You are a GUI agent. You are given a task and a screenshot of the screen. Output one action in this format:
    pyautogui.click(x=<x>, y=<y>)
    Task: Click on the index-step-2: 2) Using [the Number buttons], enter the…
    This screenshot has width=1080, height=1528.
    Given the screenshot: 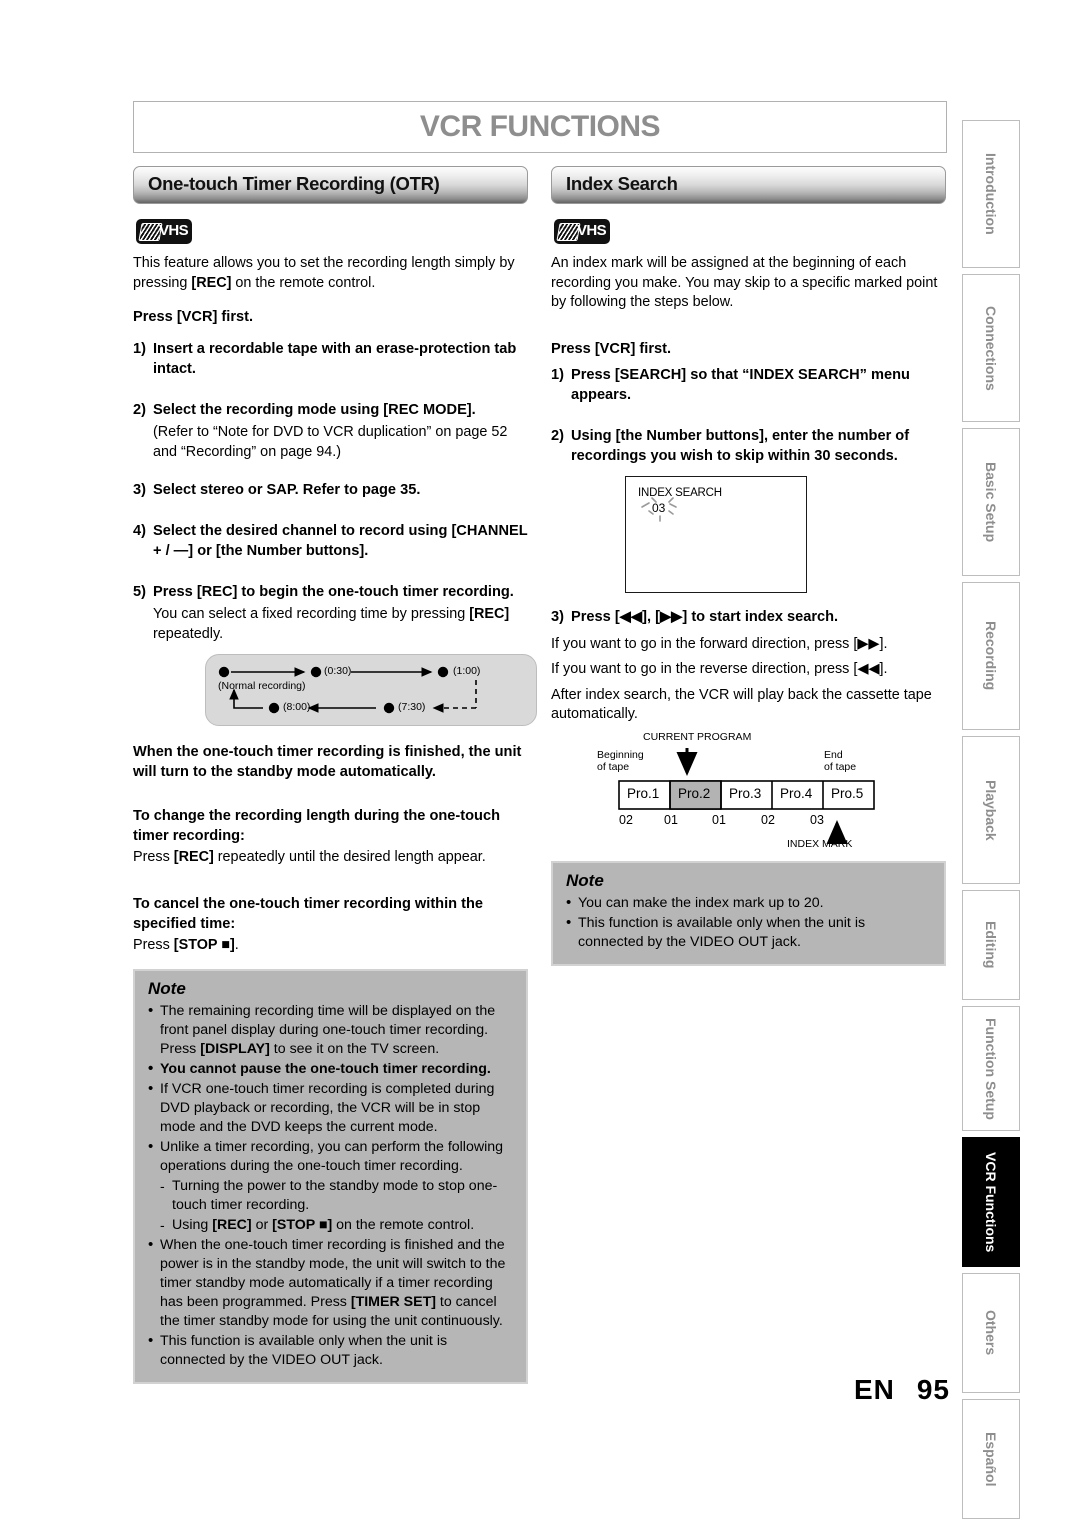 What is the action you would take?
    pyautogui.click(x=748, y=446)
    